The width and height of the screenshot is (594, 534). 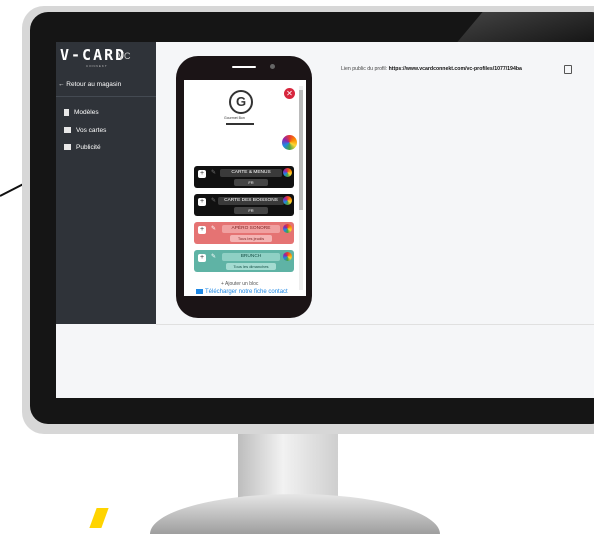 What do you see at coordinates (525, 27) in the screenshot?
I see `screen-glare` at bounding box center [525, 27].